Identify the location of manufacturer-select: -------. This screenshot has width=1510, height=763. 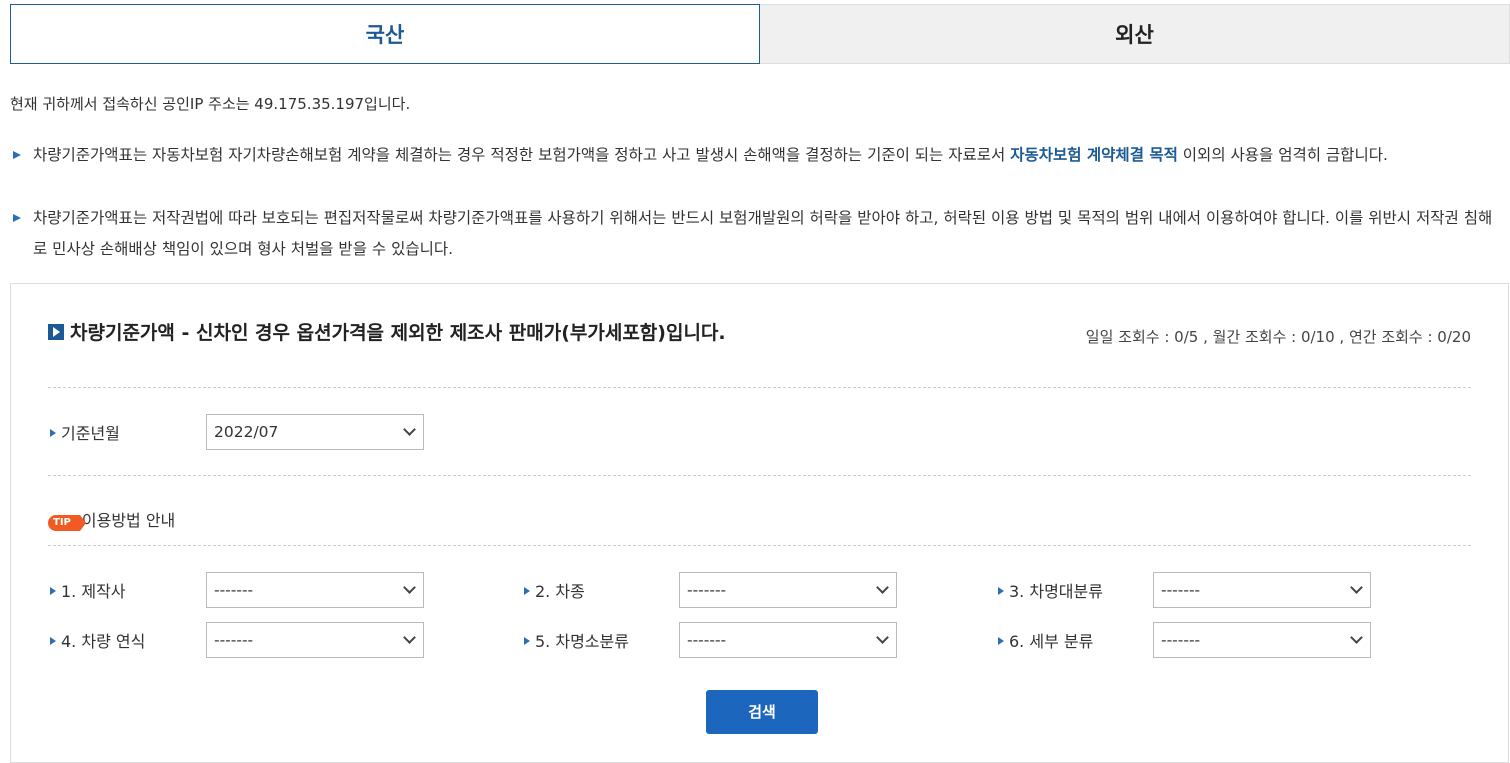
(315, 590).